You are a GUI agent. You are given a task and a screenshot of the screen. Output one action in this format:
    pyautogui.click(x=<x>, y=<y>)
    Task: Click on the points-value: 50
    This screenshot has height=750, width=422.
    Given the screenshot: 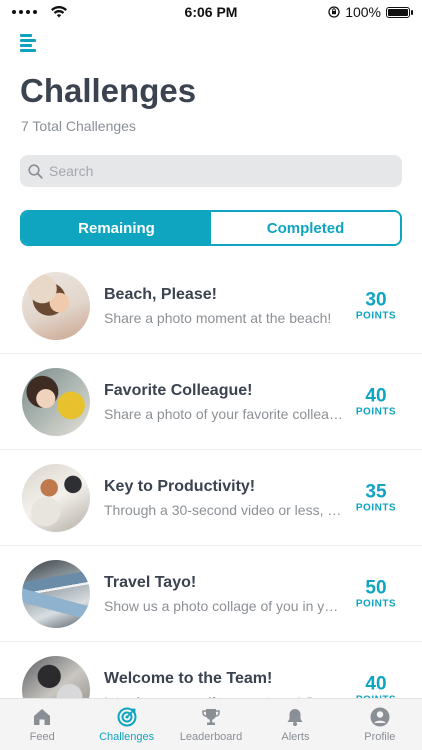 What is the action you would take?
    pyautogui.click(x=376, y=587)
    